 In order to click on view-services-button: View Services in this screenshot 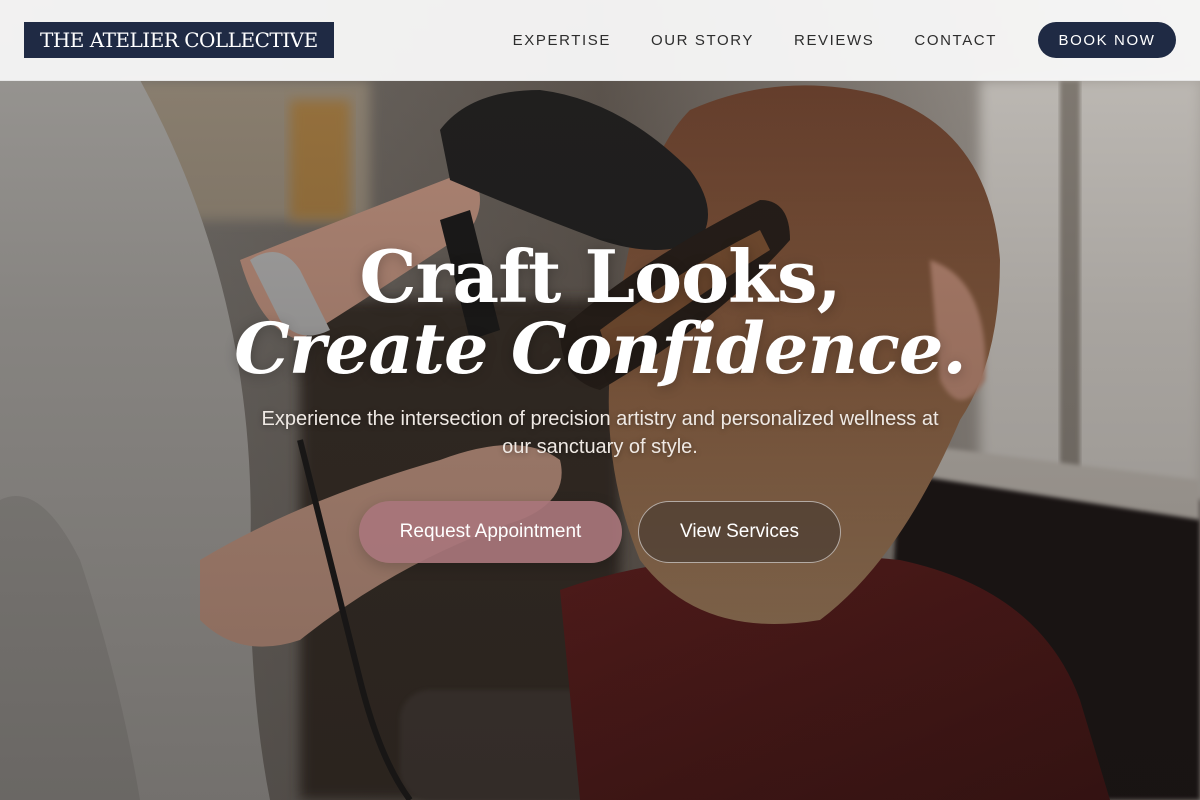, I will do `click(739, 532)`.